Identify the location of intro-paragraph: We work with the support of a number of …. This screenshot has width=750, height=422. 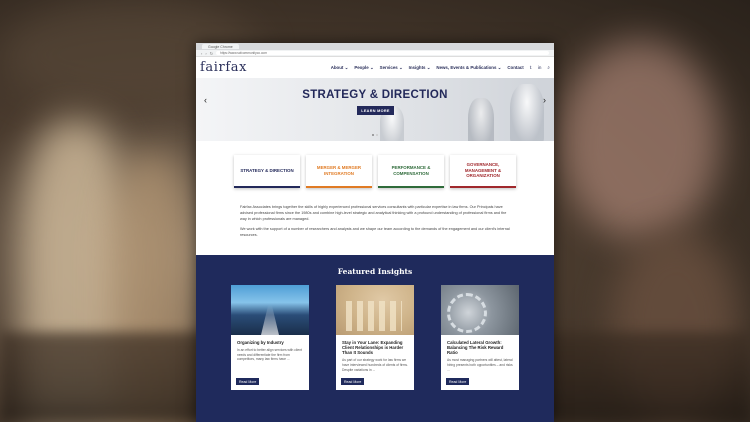
(375, 232).